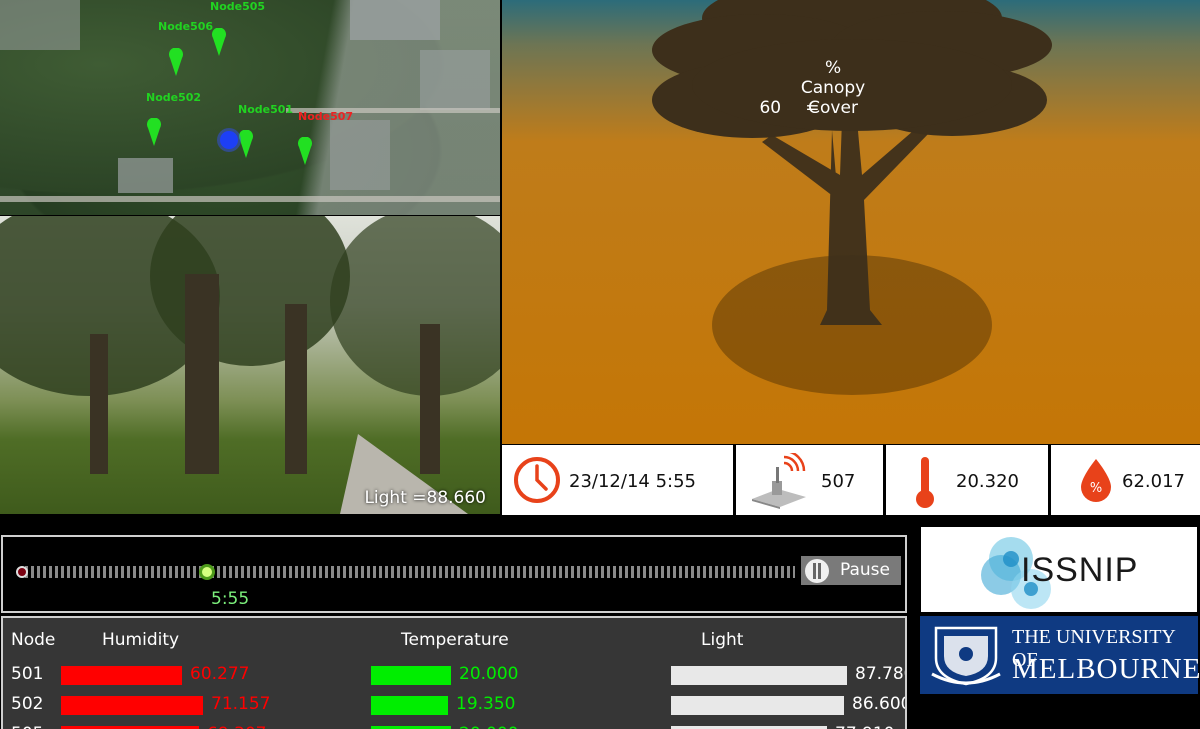 The width and height of the screenshot is (1200, 729). What do you see at coordinates (770, 108) in the screenshot?
I see `canopy-value: 60` at bounding box center [770, 108].